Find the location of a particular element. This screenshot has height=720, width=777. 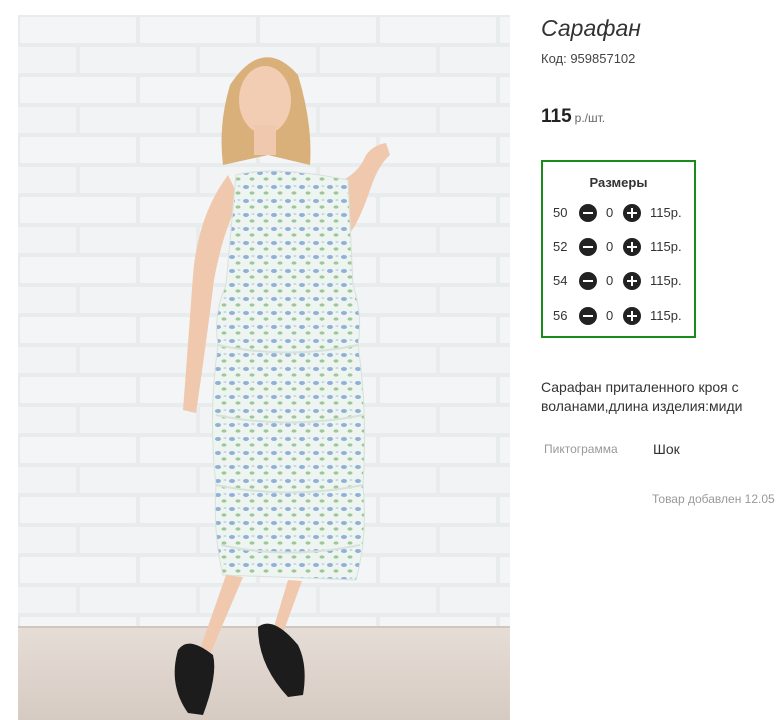

size-row: 50 0 115р. is located at coordinates (618, 213).